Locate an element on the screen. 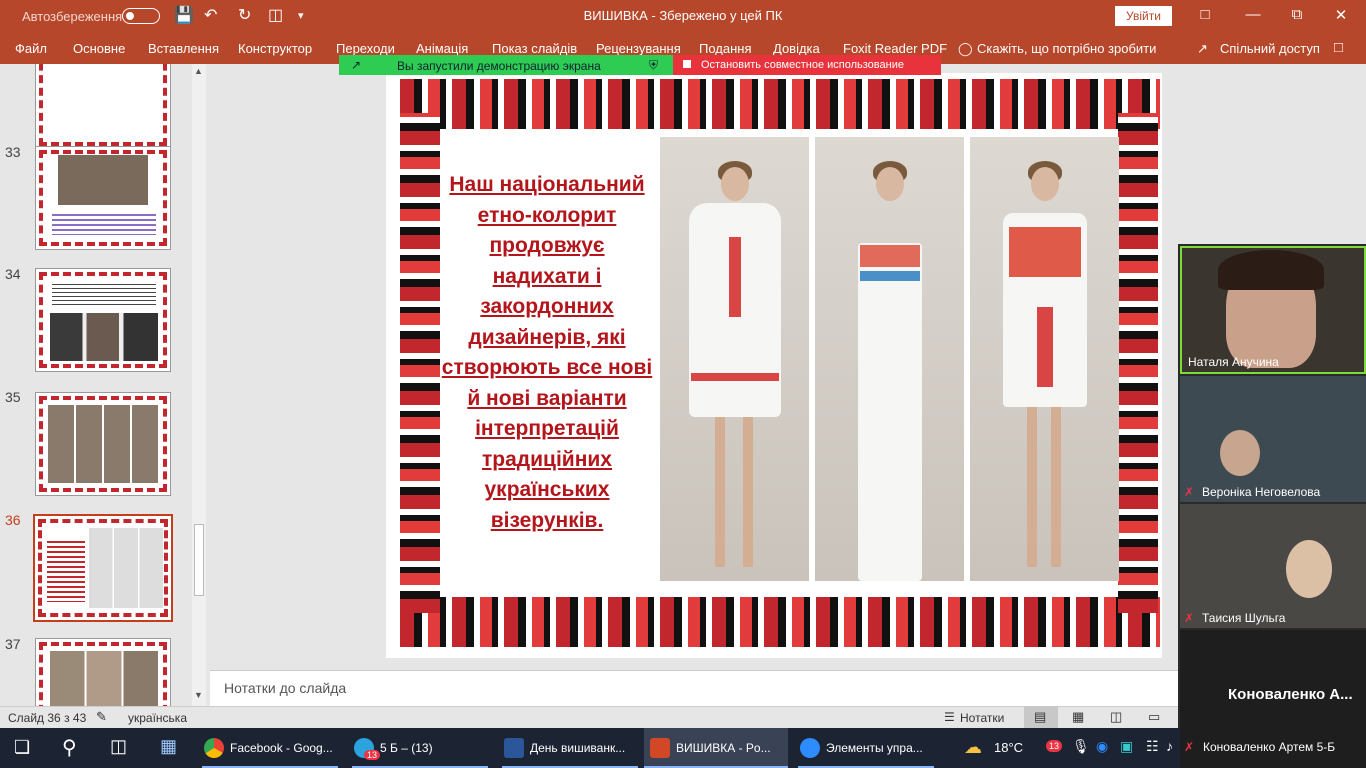 This screenshot has height=768, width=1366. weather-icon: ☁ is located at coordinates (973, 747).